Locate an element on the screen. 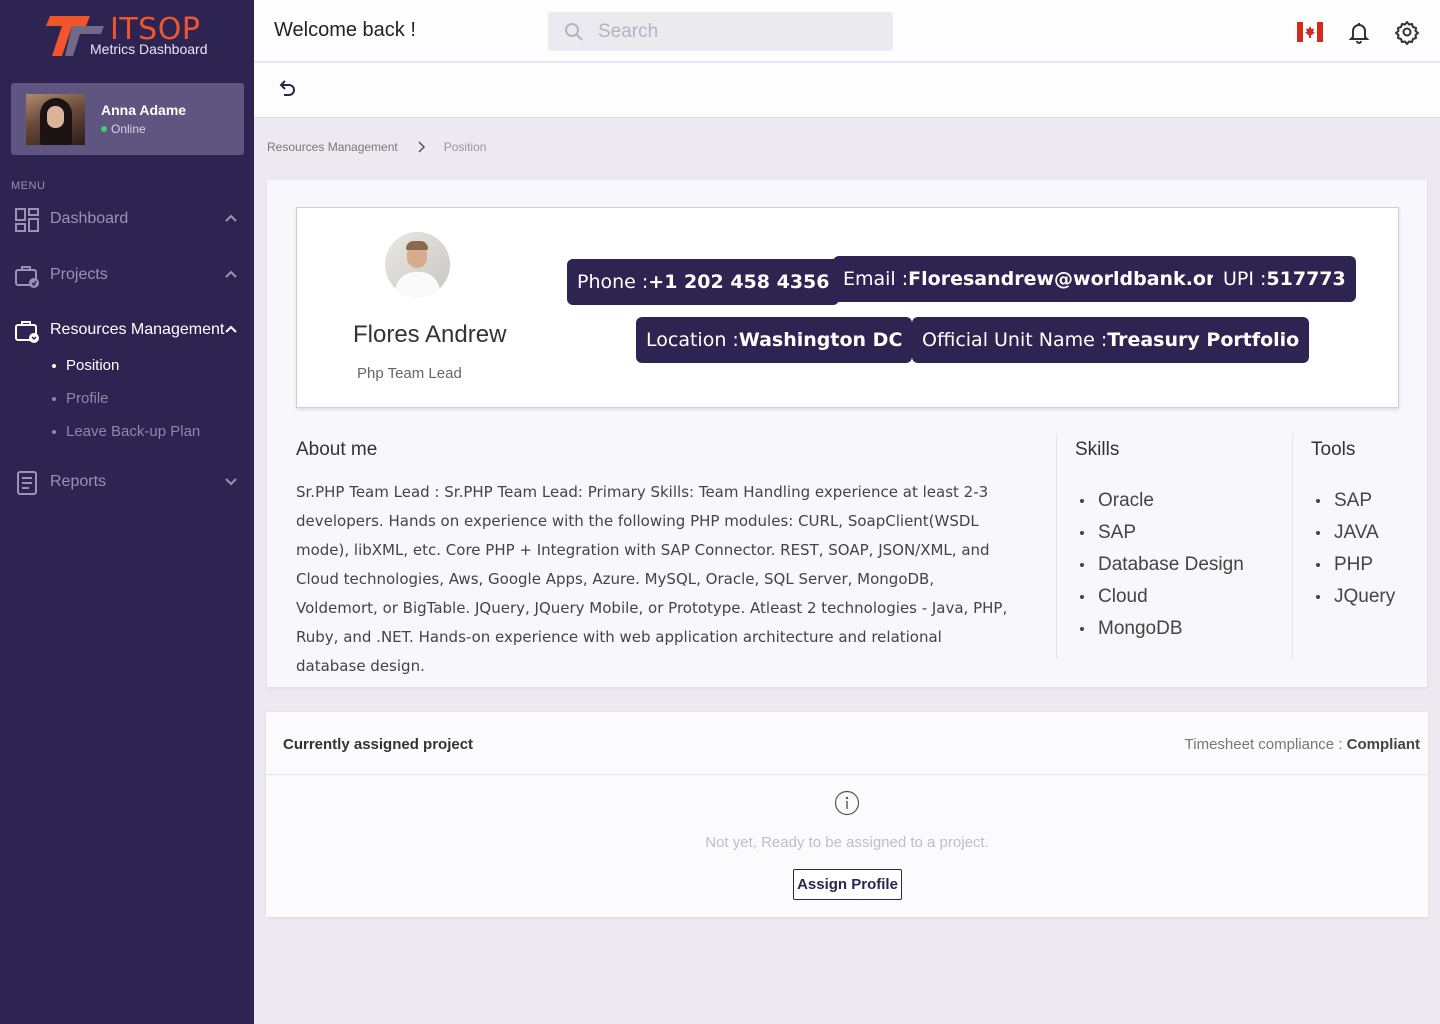 Image resolution: width=1440 pixels, height=1024 pixels. sidebar-item-projects: Projects is located at coordinates (127, 275).